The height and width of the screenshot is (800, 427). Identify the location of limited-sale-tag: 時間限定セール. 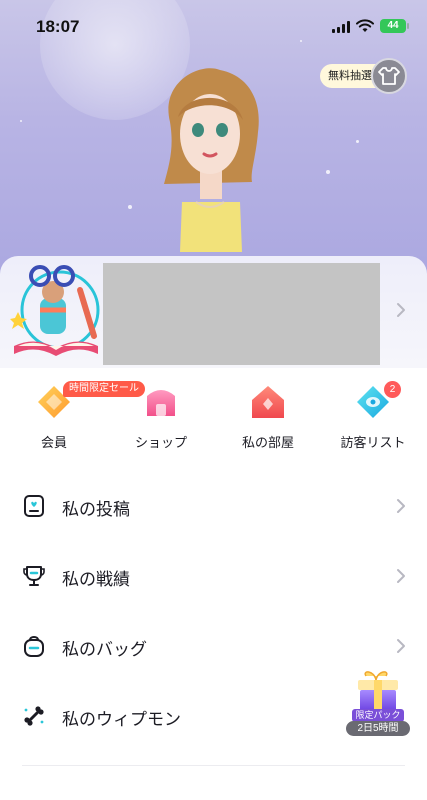
(104, 389).